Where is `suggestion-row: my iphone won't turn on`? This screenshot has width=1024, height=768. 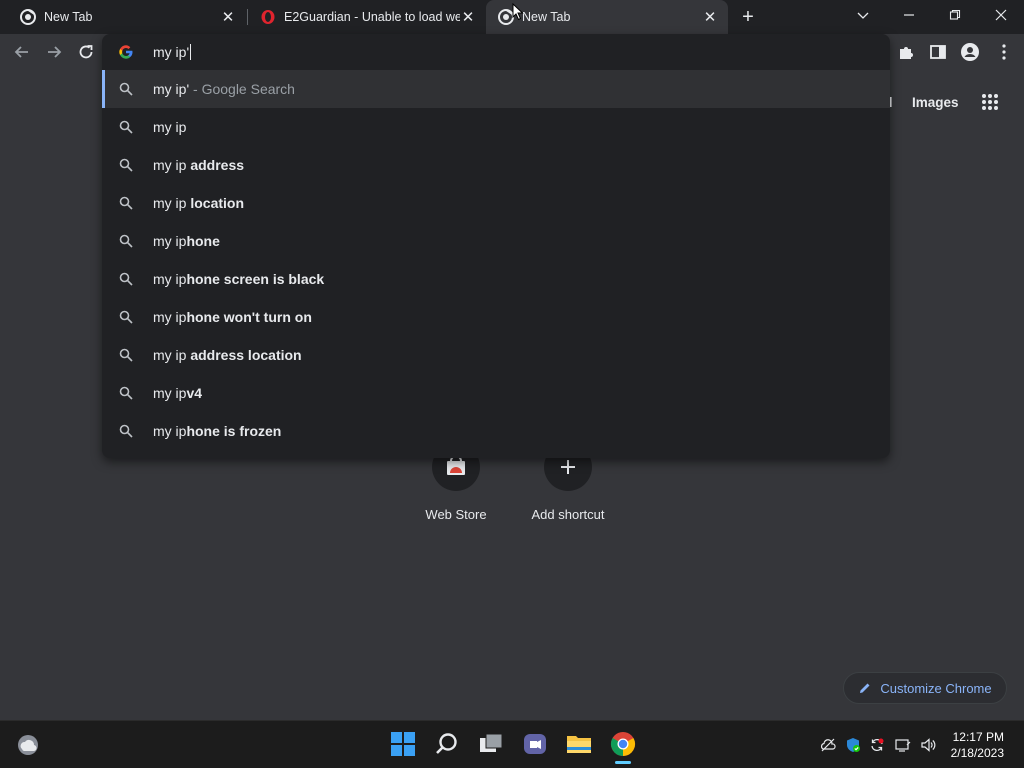
suggestion-row: my iphone won't turn on is located at coordinates (496, 317).